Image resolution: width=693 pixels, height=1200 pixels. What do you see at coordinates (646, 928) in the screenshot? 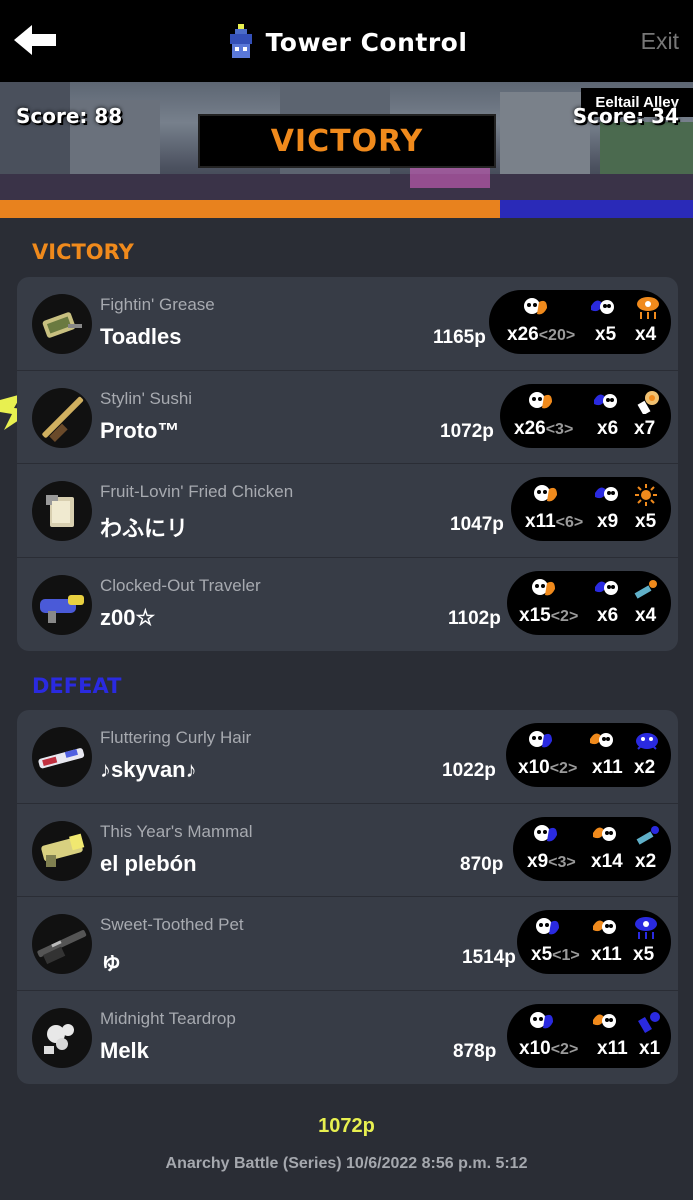
I see `ink-storm-icon` at bounding box center [646, 928].